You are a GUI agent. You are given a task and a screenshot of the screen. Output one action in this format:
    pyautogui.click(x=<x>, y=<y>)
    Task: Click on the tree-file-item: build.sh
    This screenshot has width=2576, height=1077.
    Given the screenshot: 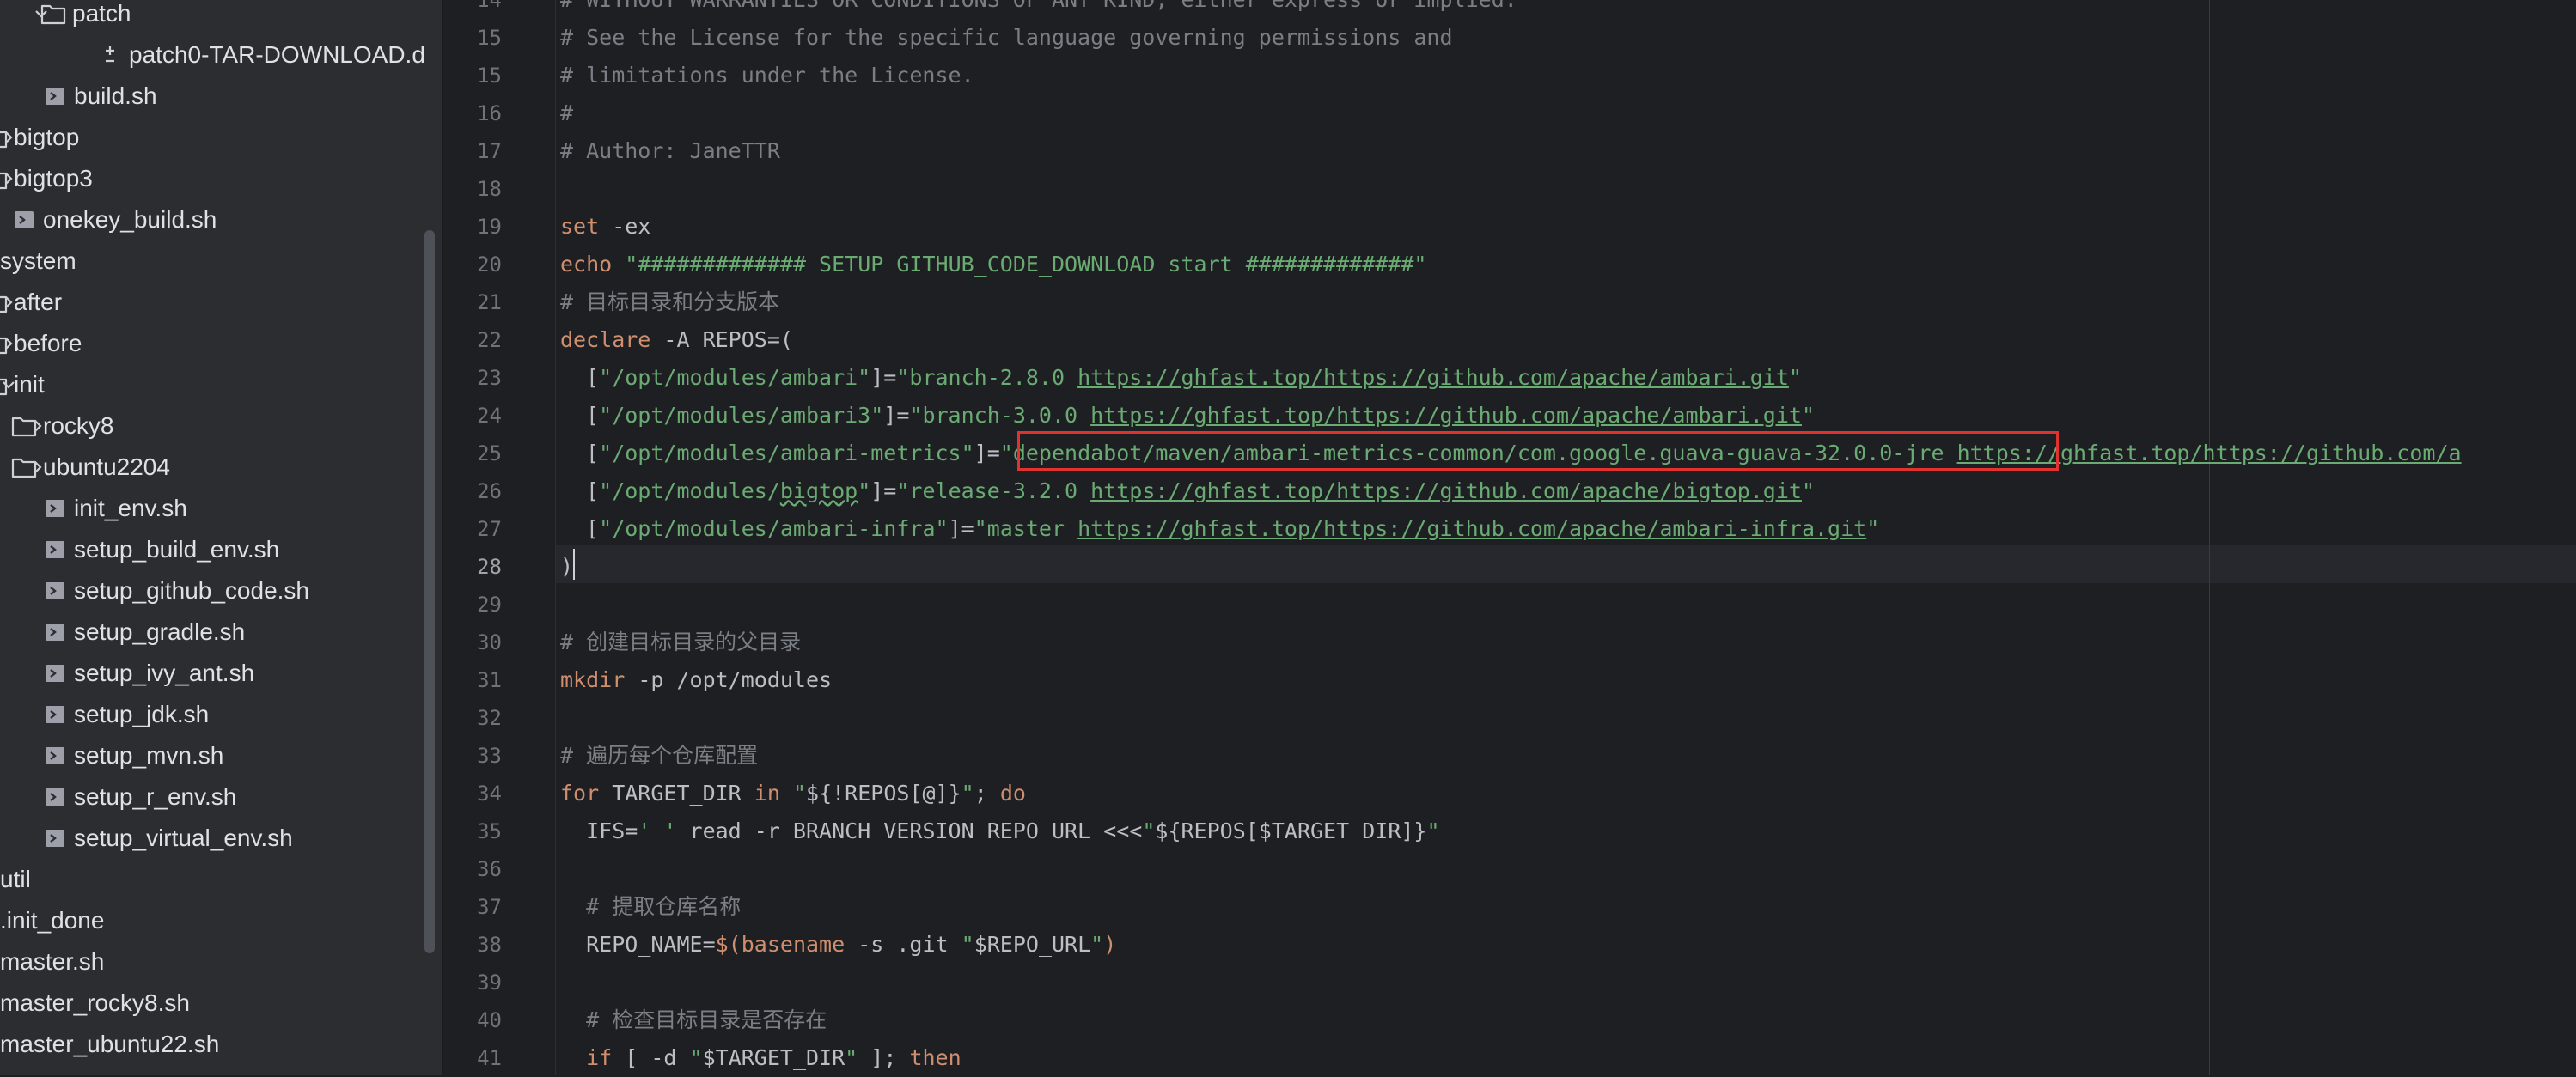 What is the action you would take?
    pyautogui.click(x=221, y=96)
    